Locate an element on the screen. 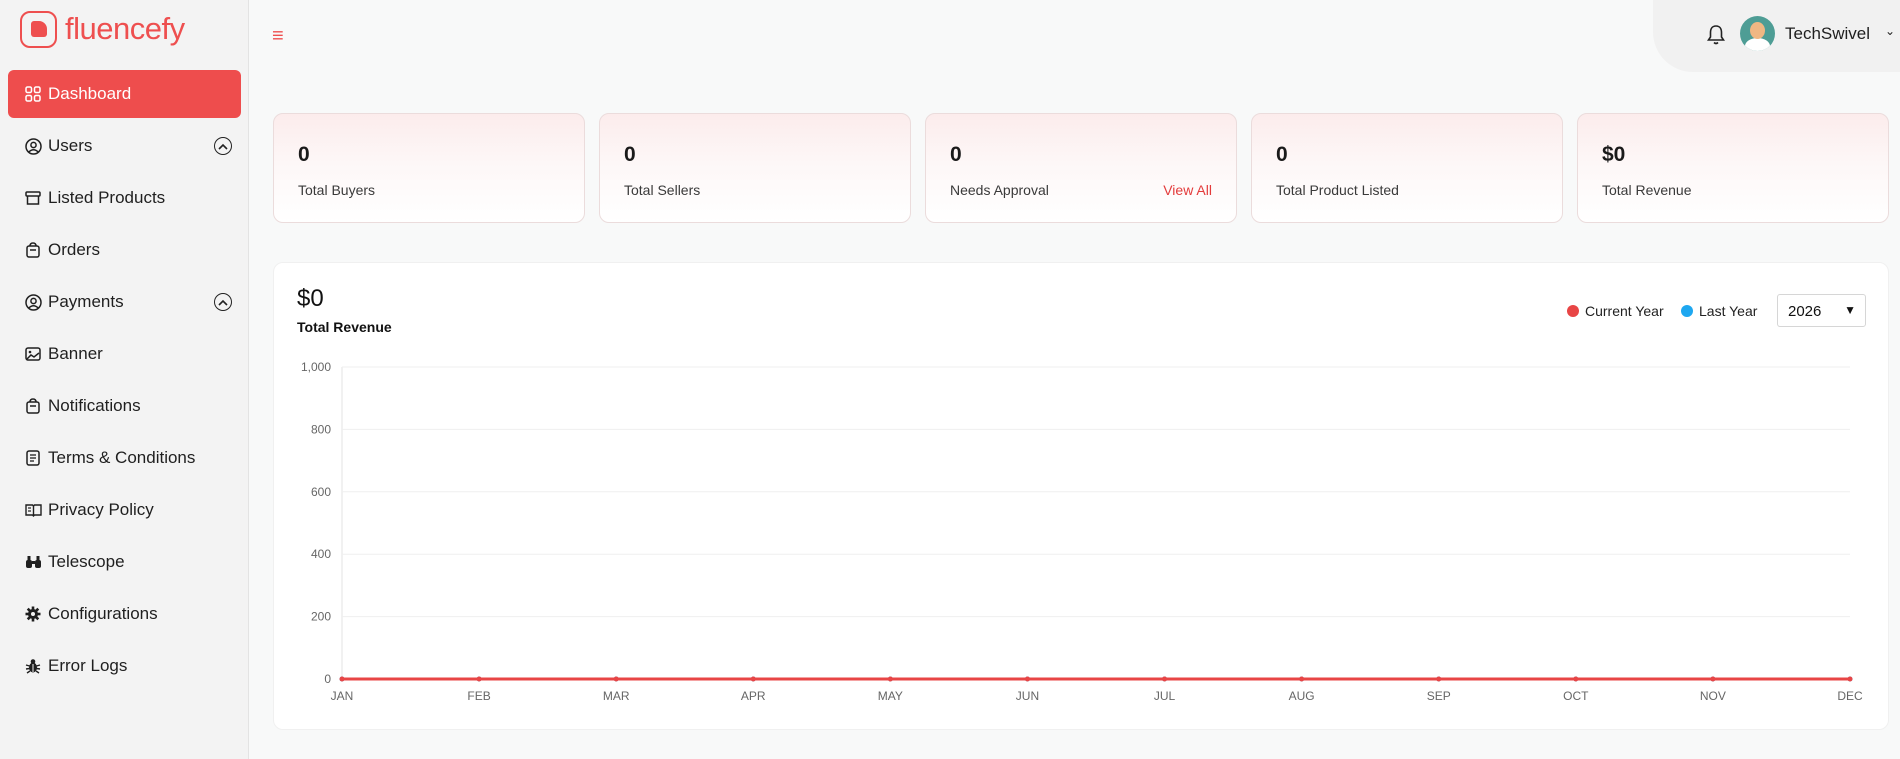 Image resolution: width=1900 pixels, height=759 pixels. x-tick-label: DEC is located at coordinates (1850, 696).